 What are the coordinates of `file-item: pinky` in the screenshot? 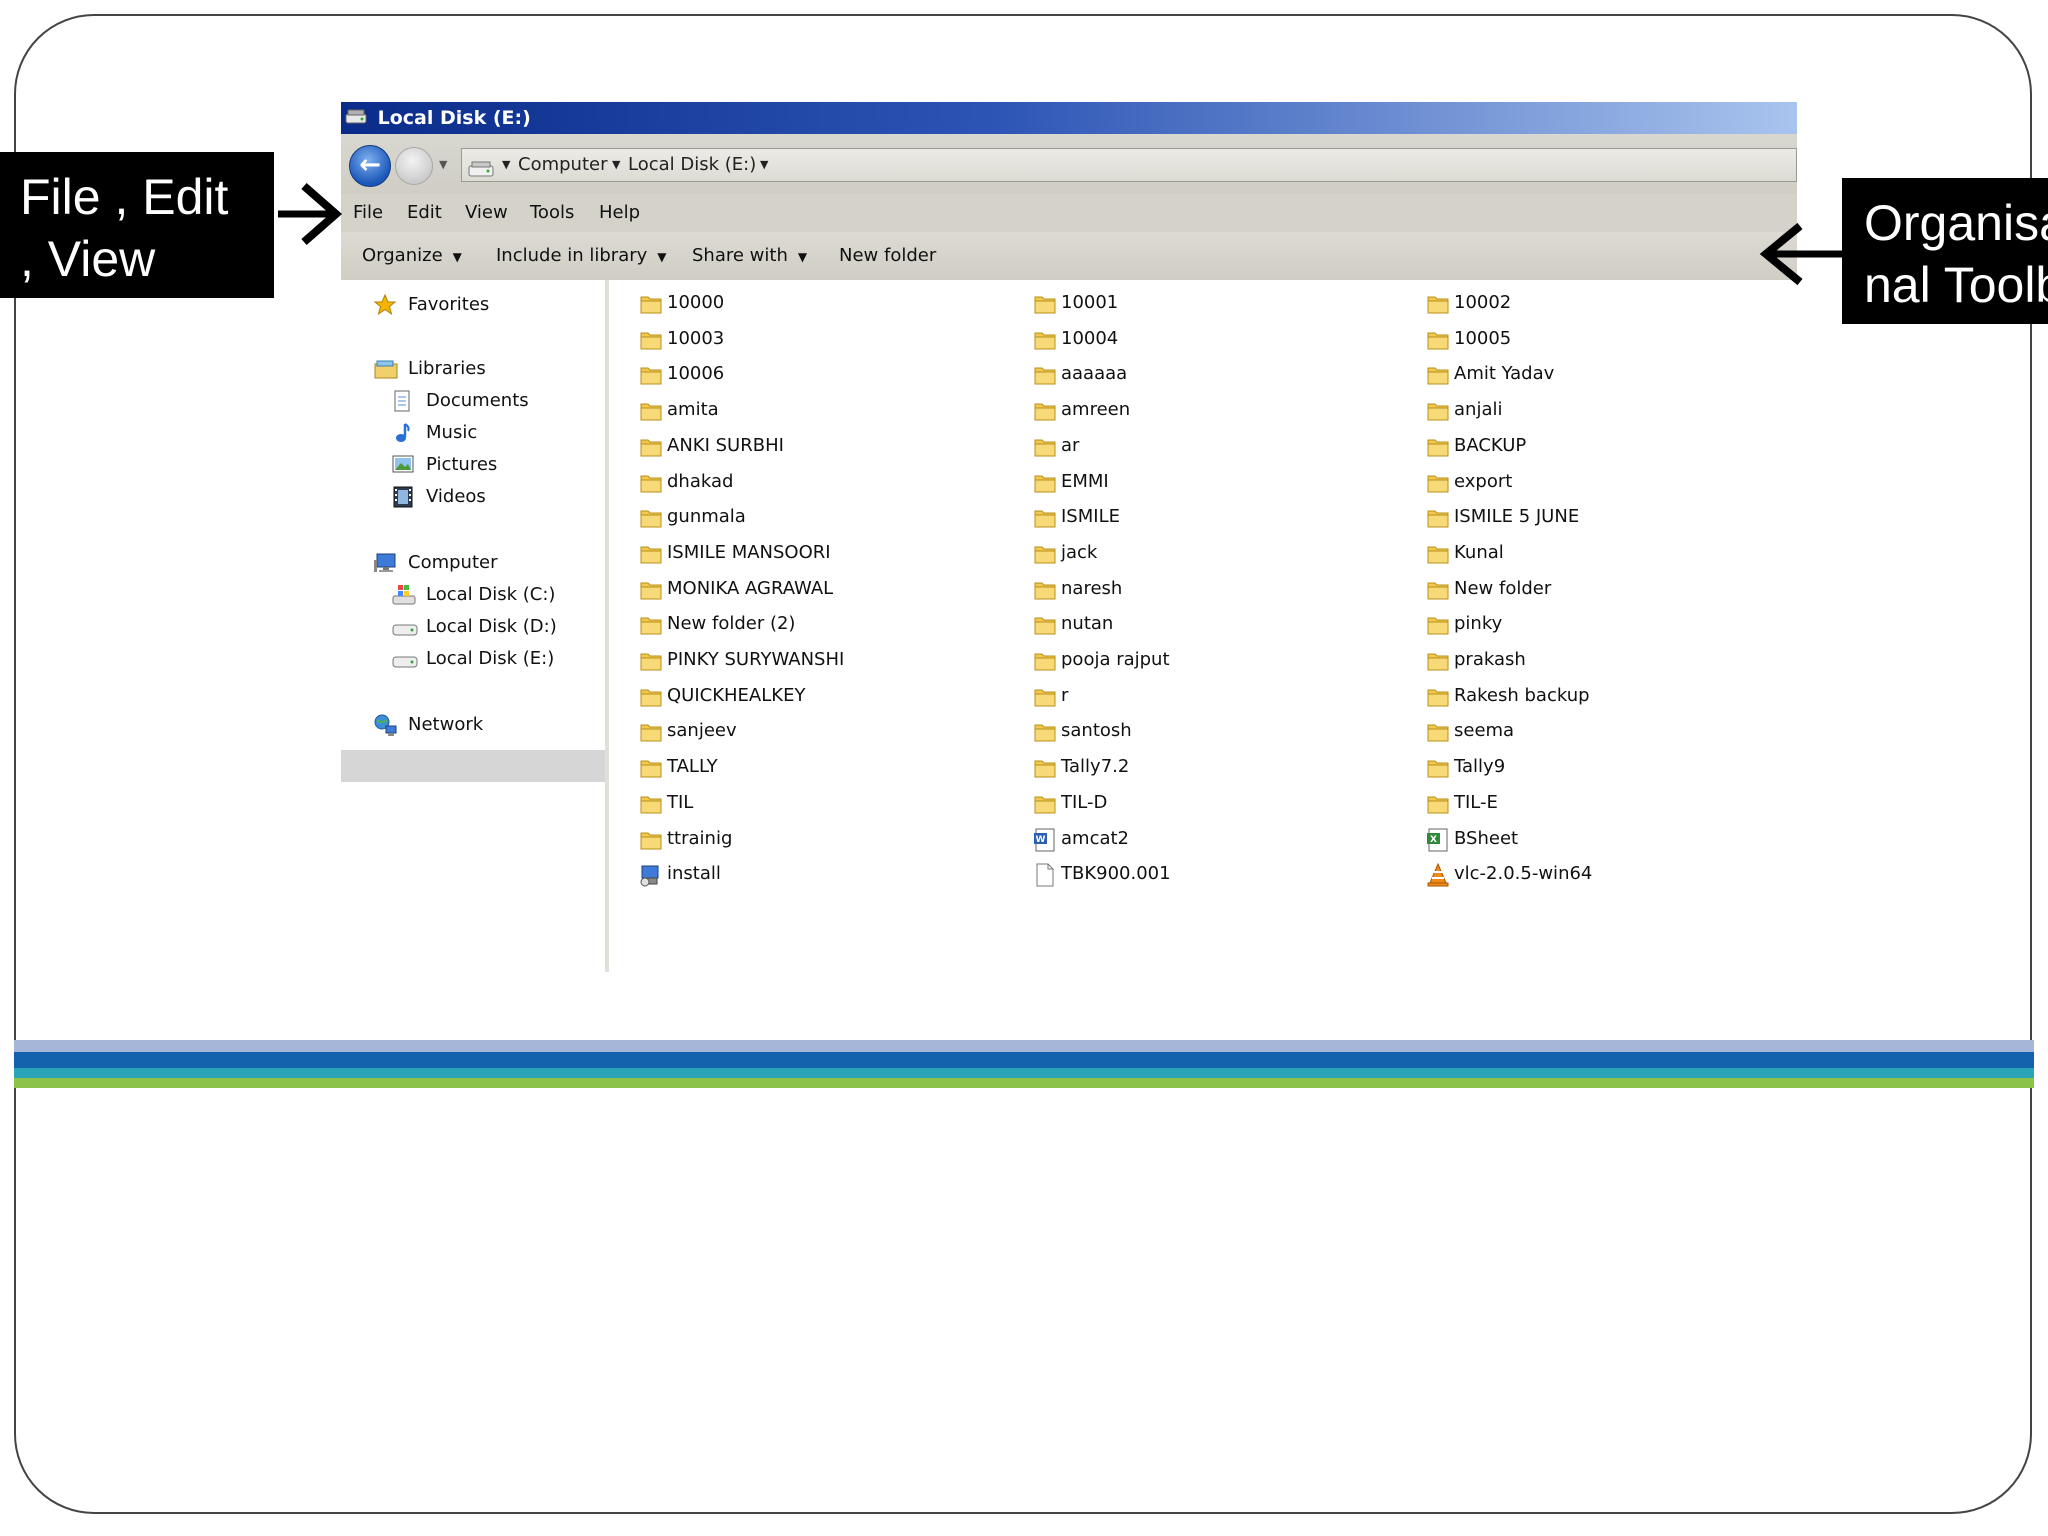 It's located at (1606, 624).